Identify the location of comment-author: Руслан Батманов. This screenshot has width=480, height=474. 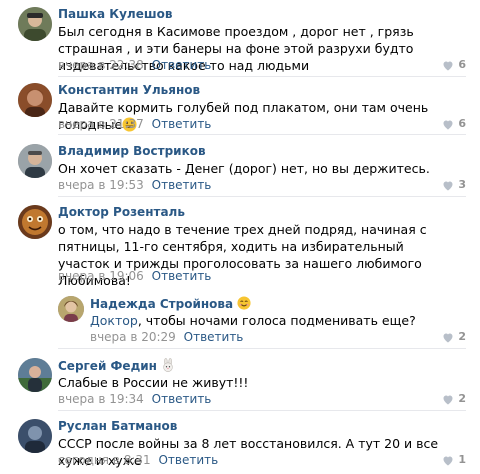
(117, 426).